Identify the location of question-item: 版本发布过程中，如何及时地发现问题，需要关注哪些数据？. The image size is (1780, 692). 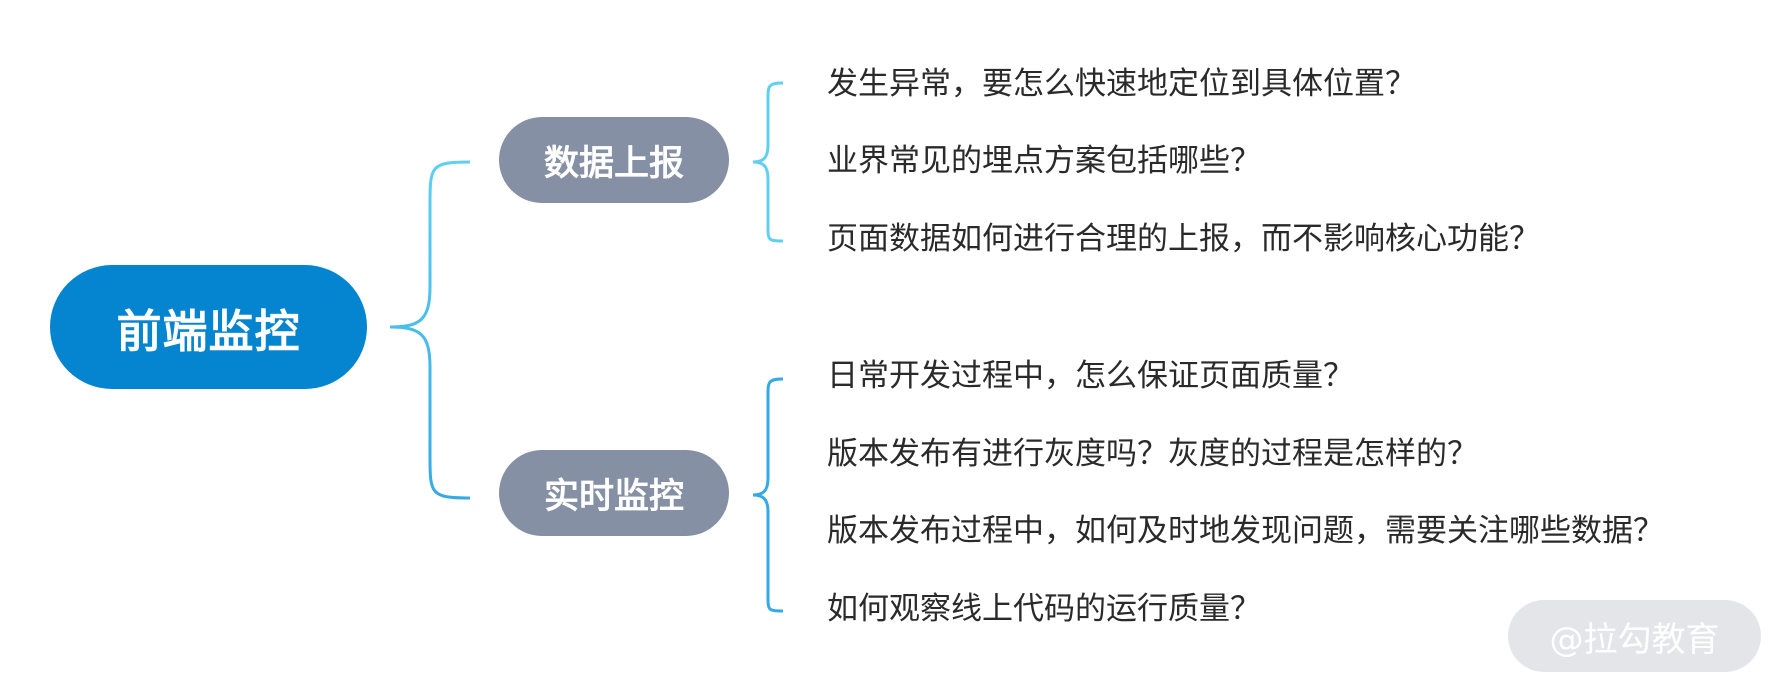
(1245, 531).